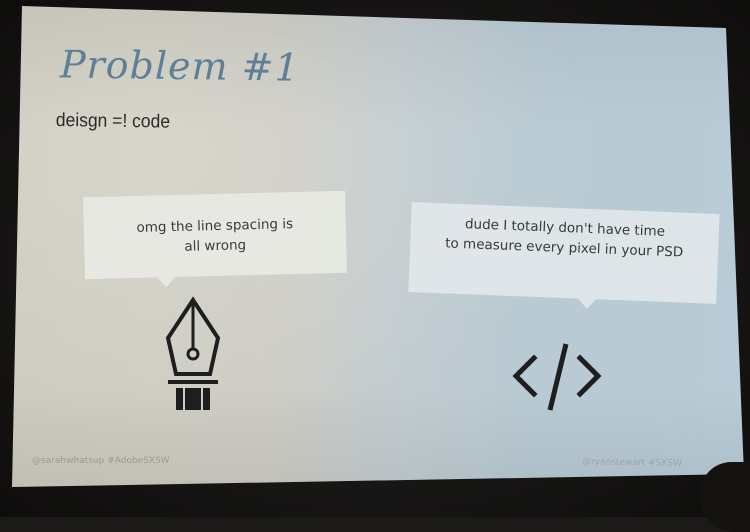 The image size is (750, 532). Describe the element at coordinates (193, 353) in the screenshot. I see `pen-nib-icon` at that location.